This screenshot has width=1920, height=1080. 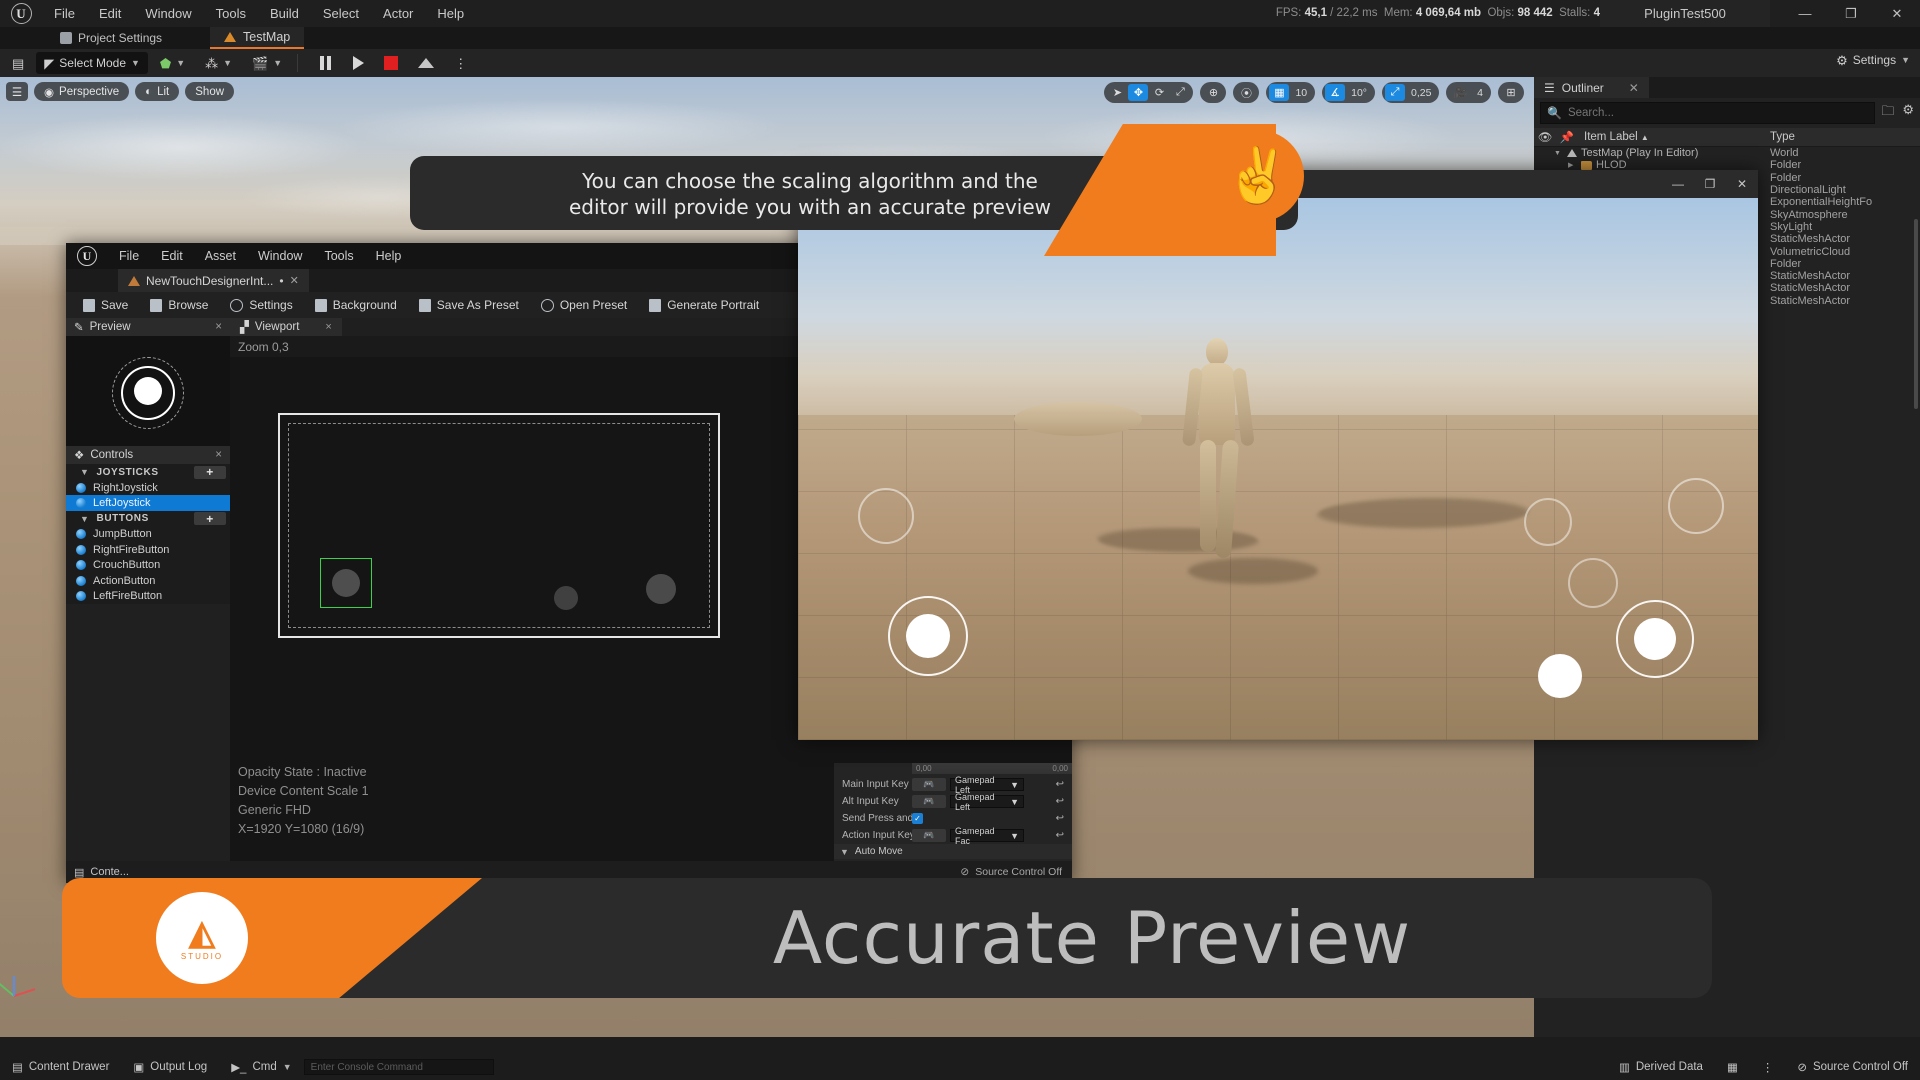 What do you see at coordinates (346, 583) in the screenshot?
I see `left-joystick-selection` at bounding box center [346, 583].